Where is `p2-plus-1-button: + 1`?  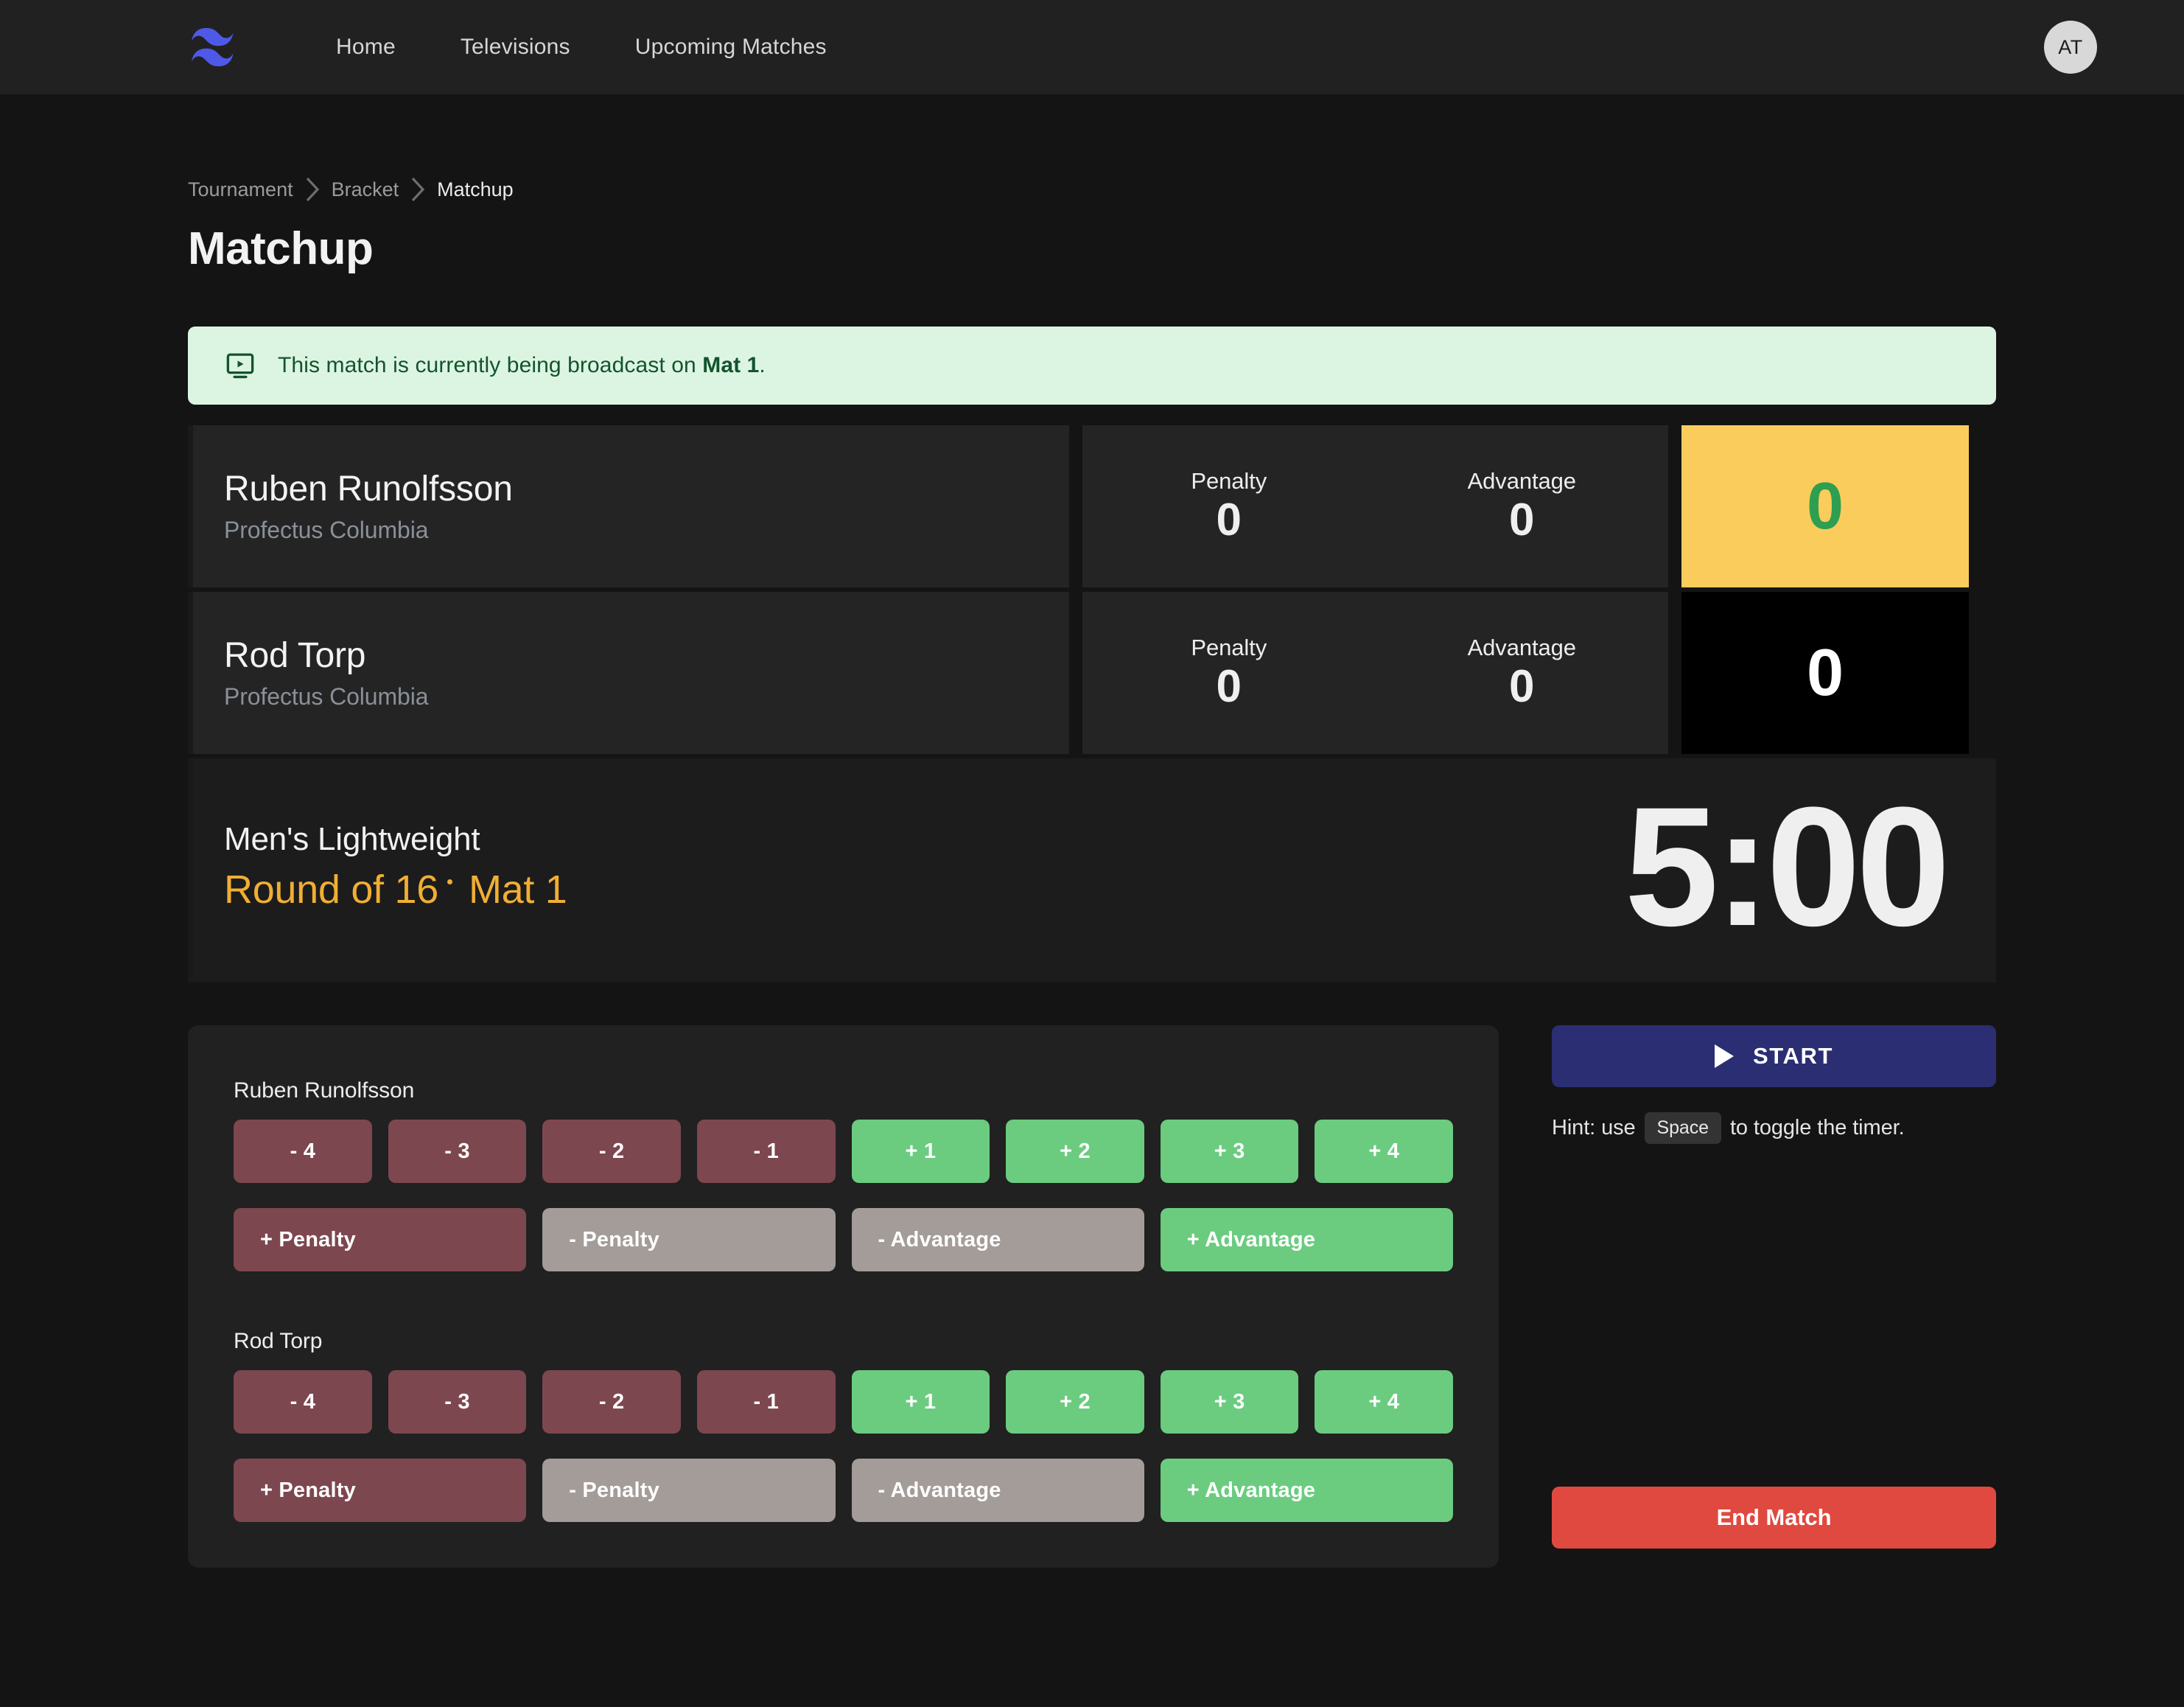 p2-plus-1-button: + 1 is located at coordinates (920, 1402).